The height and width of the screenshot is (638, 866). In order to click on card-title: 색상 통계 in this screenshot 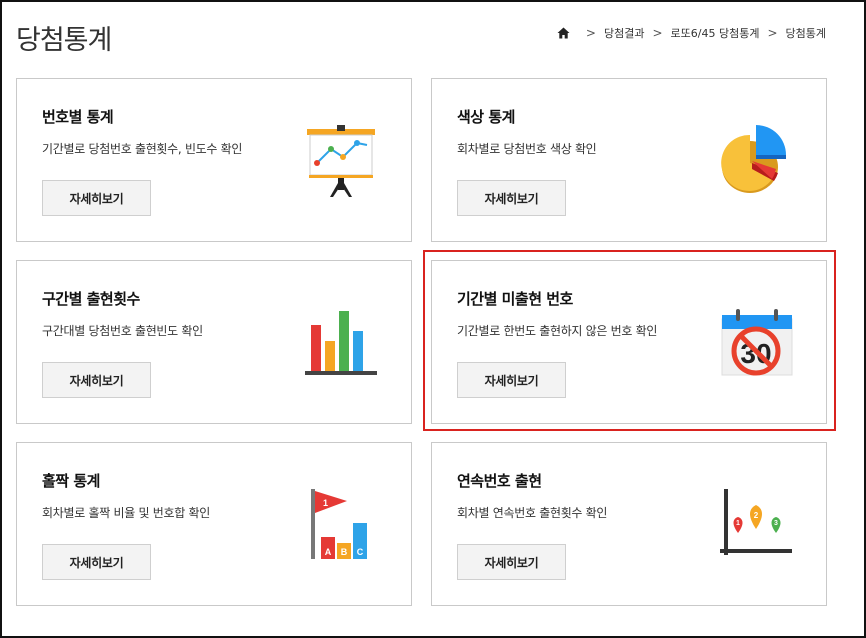, I will do `click(486, 117)`.